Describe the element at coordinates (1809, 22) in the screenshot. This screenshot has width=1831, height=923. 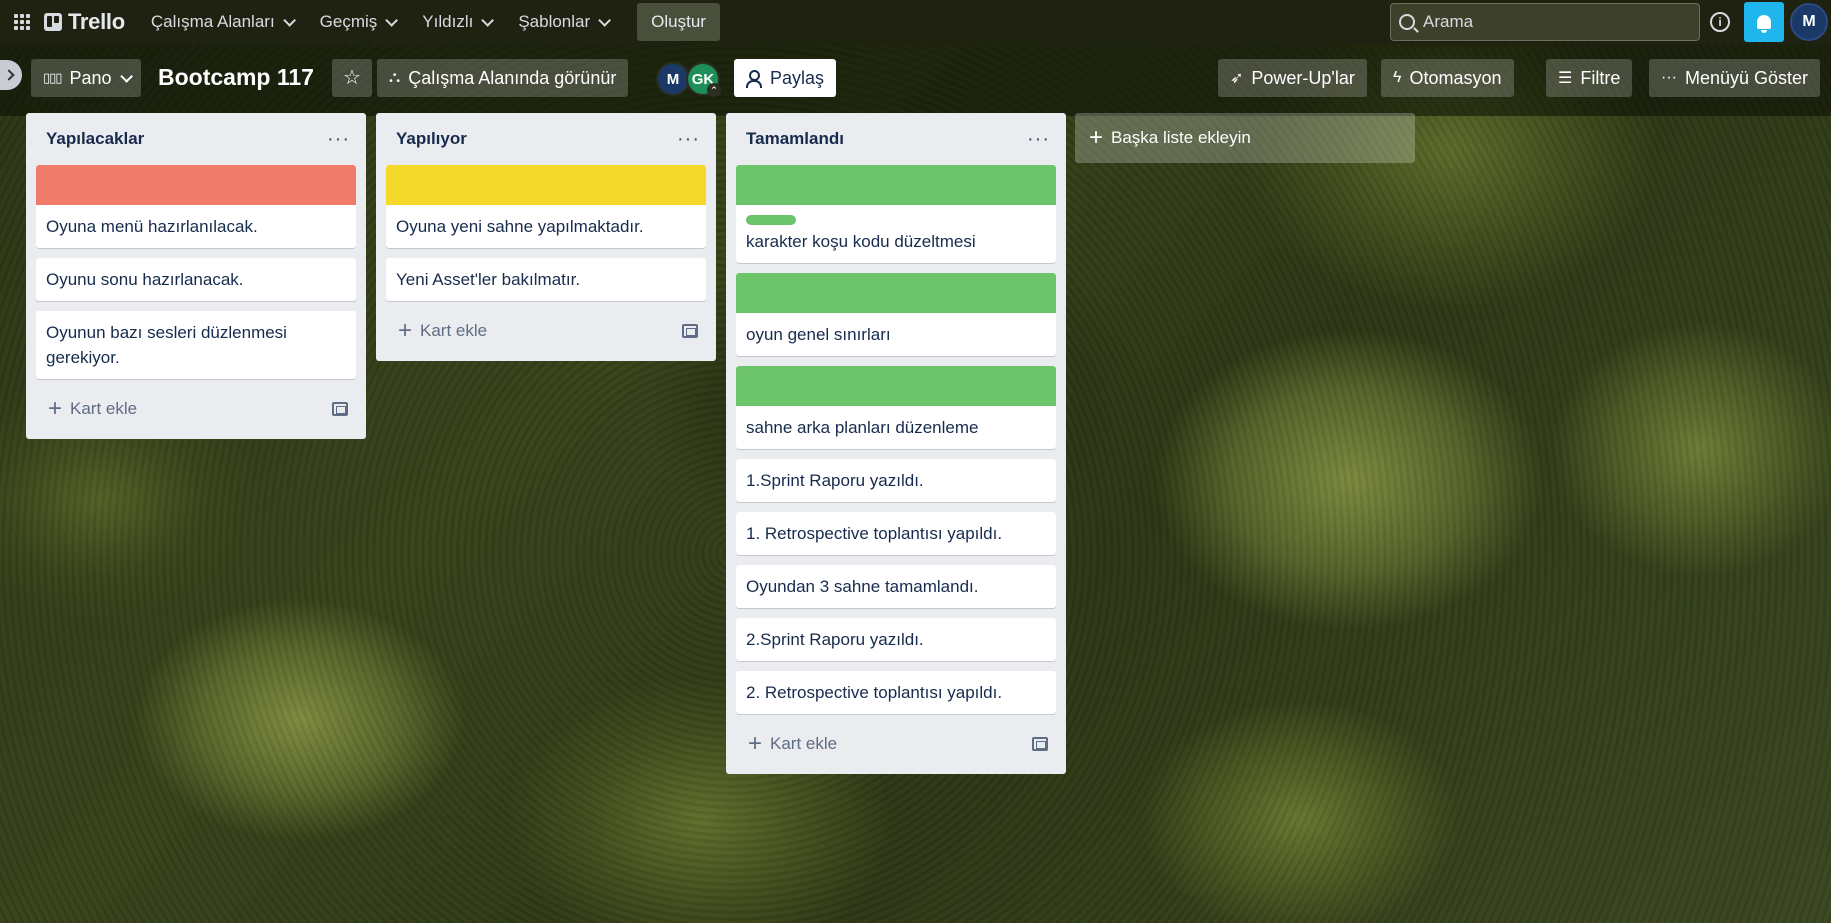
I see `account-avatar: M` at that location.